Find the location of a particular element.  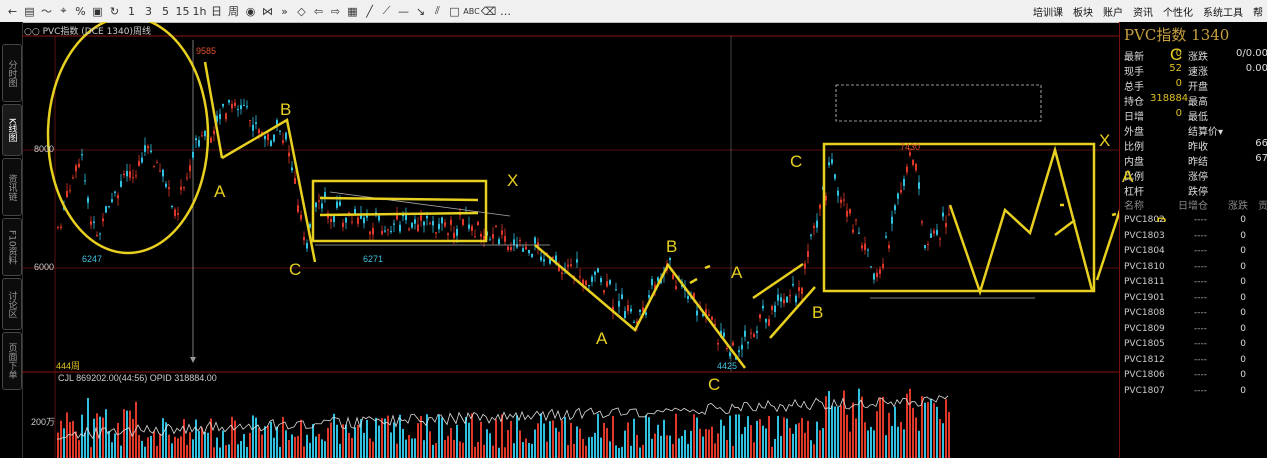

contract-row: PVC1807 ---- 0 is located at coordinates (1195, 393).